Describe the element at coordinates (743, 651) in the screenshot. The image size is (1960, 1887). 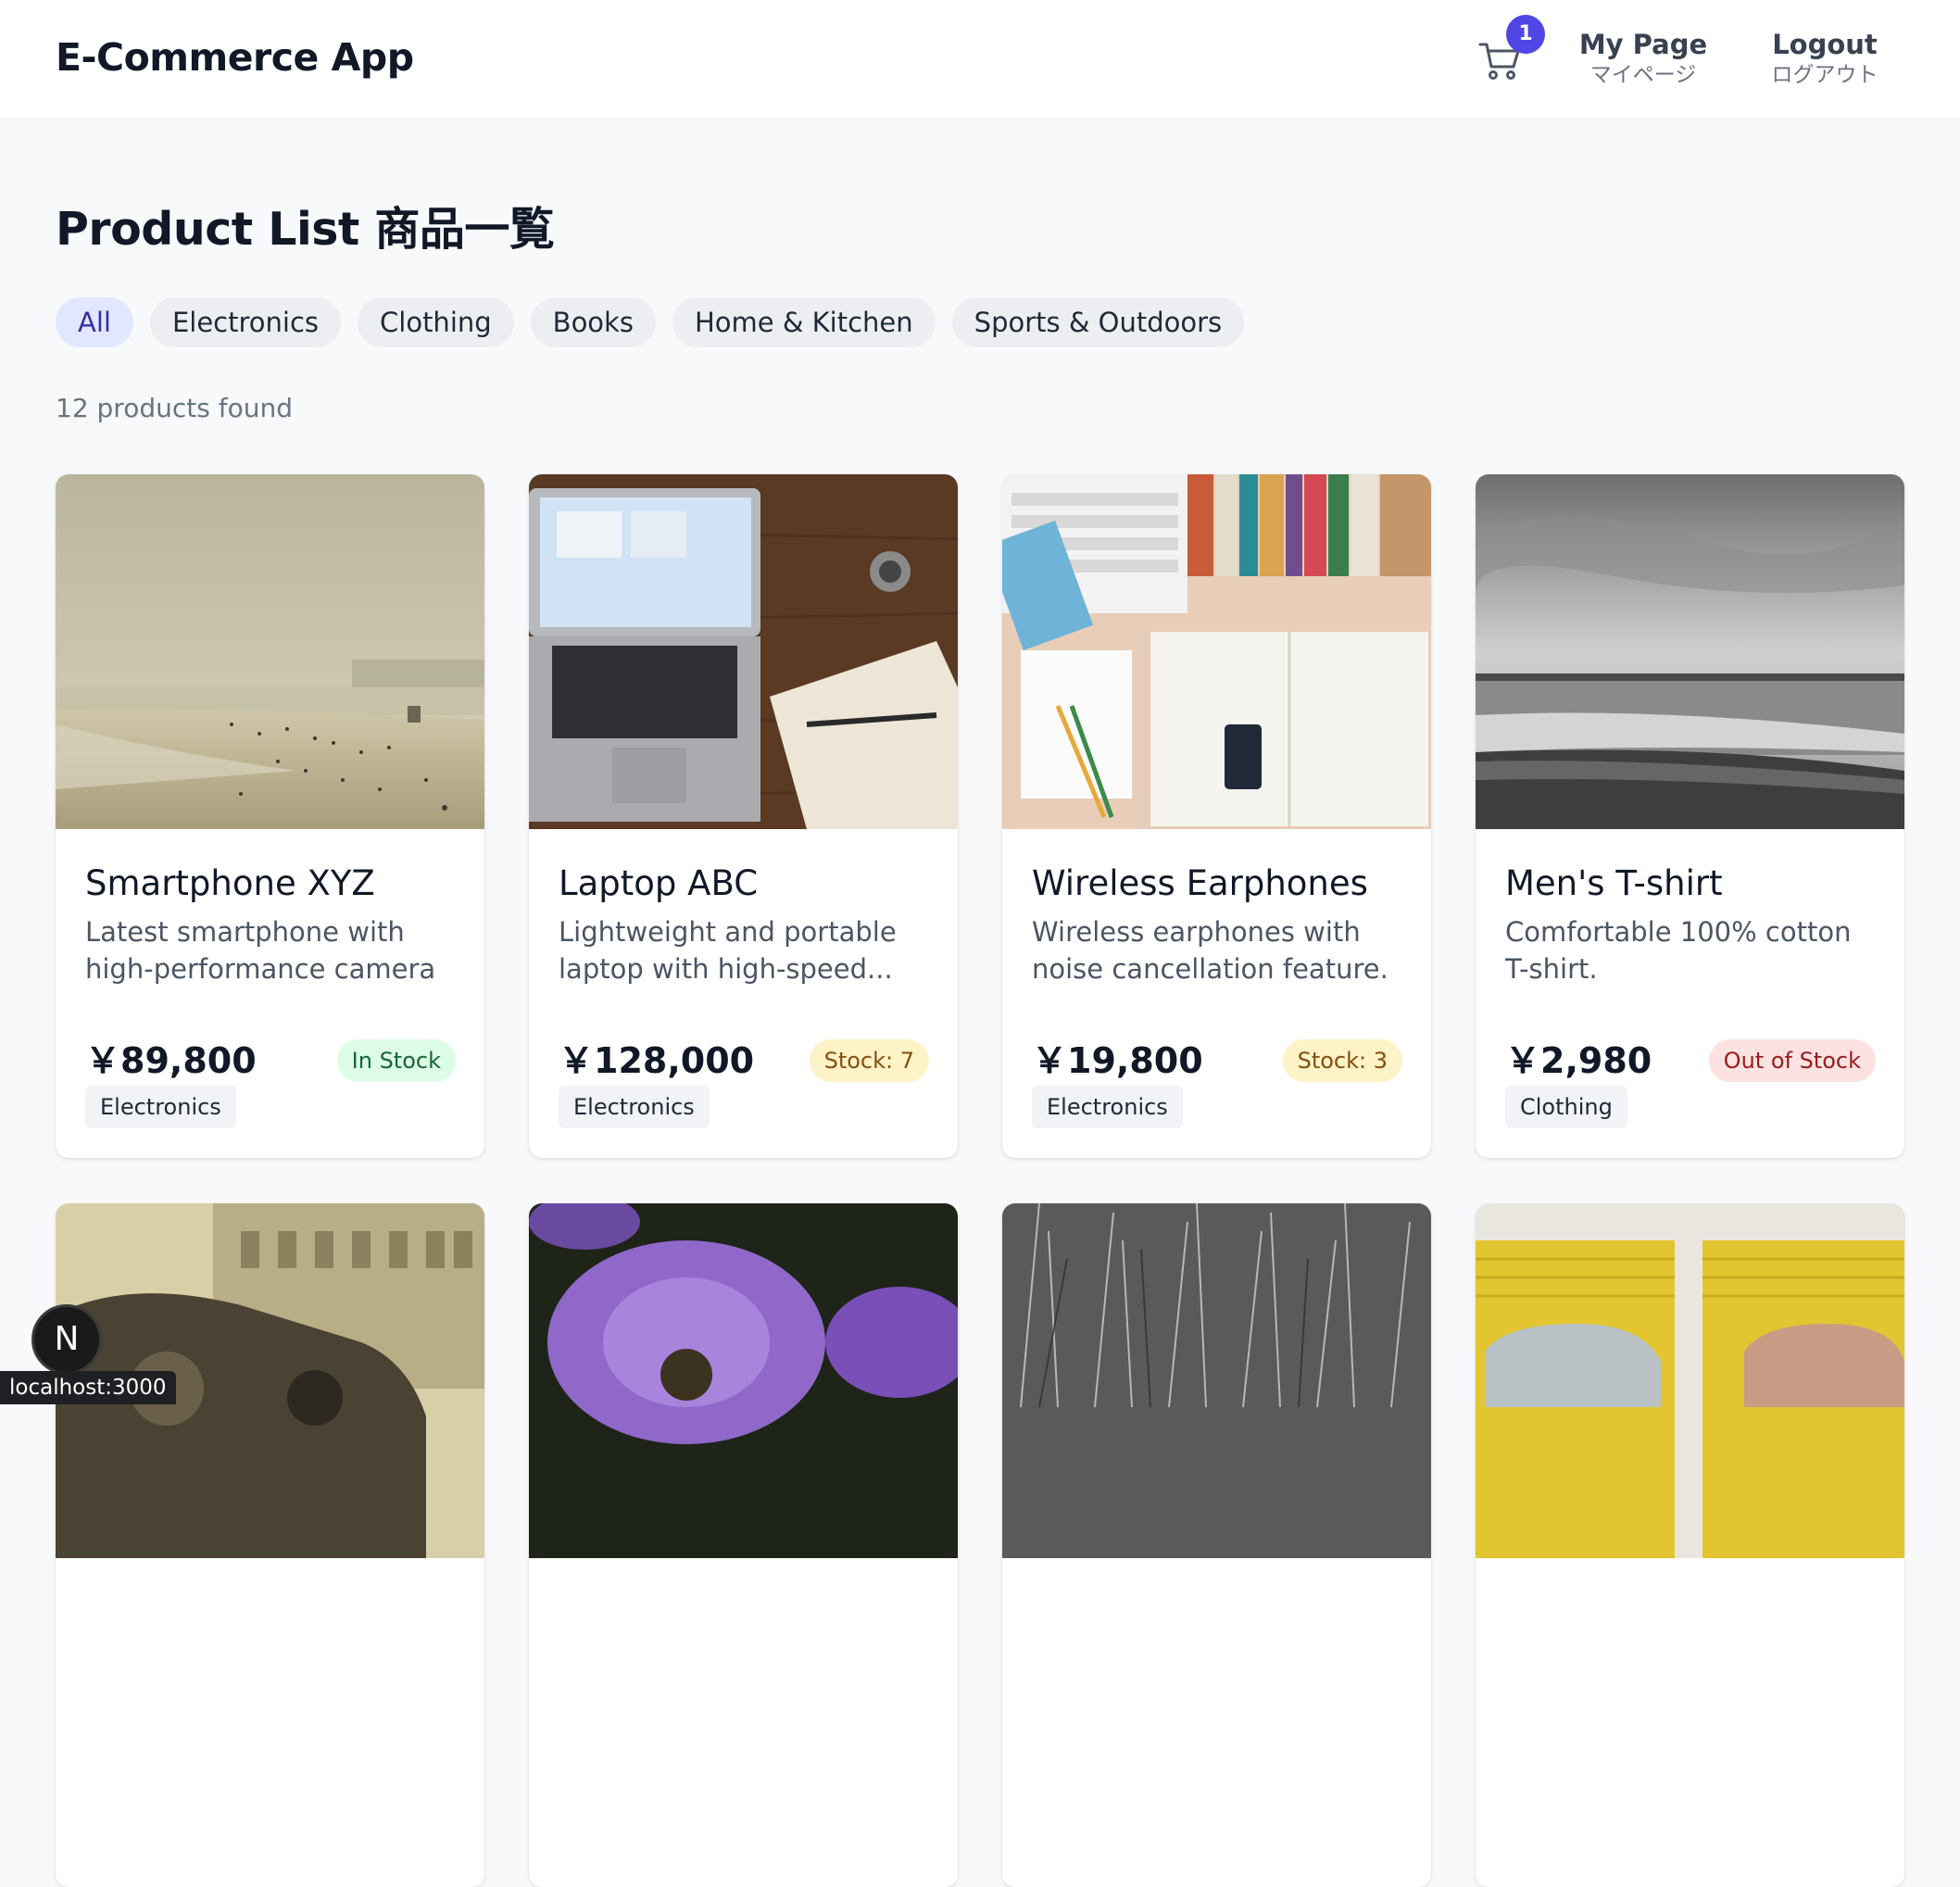
I see `product-image-laptop-desk` at that location.